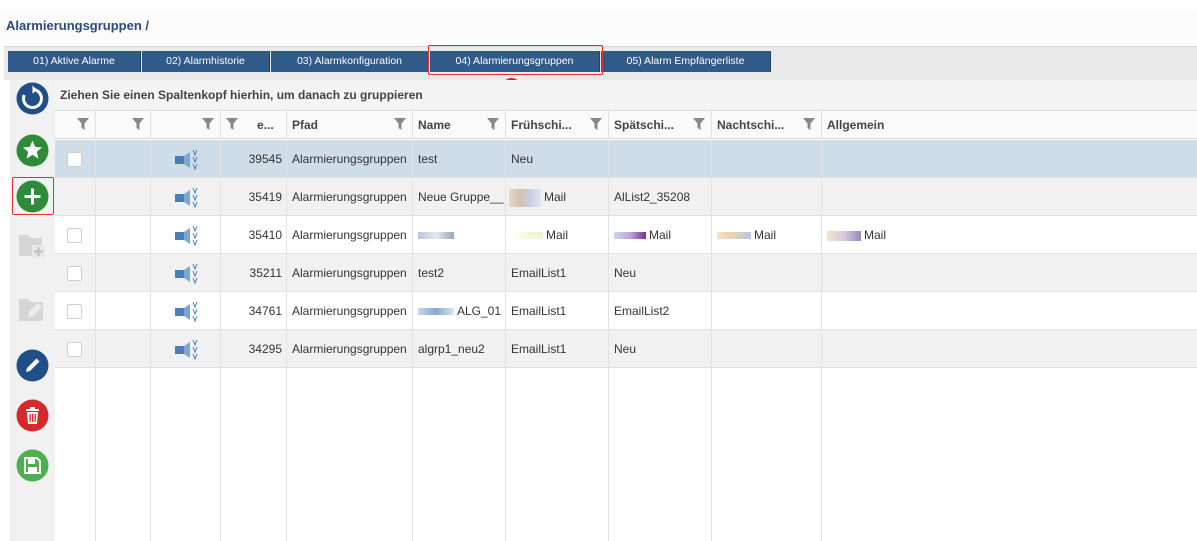  What do you see at coordinates (186, 125) in the screenshot?
I see `column-header-type` at bounding box center [186, 125].